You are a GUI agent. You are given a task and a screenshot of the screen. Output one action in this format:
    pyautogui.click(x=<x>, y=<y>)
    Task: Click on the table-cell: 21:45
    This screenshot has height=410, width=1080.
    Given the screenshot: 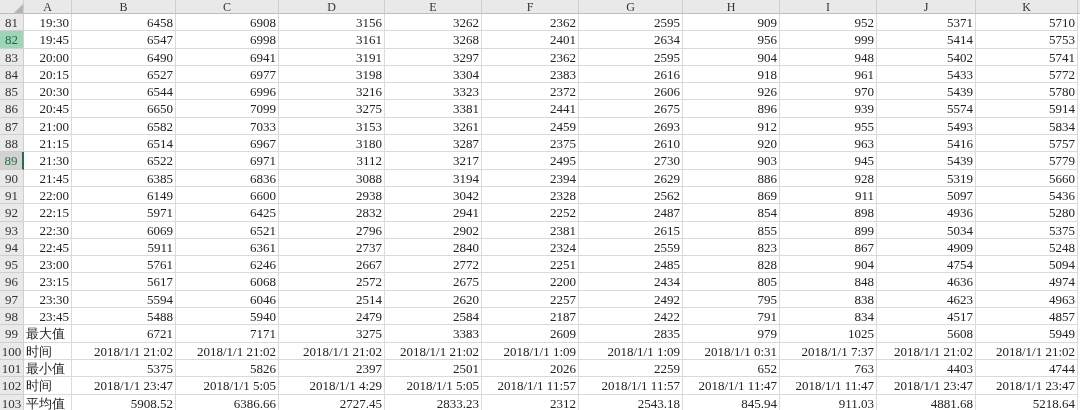 What is the action you would take?
    pyautogui.click(x=48, y=178)
    